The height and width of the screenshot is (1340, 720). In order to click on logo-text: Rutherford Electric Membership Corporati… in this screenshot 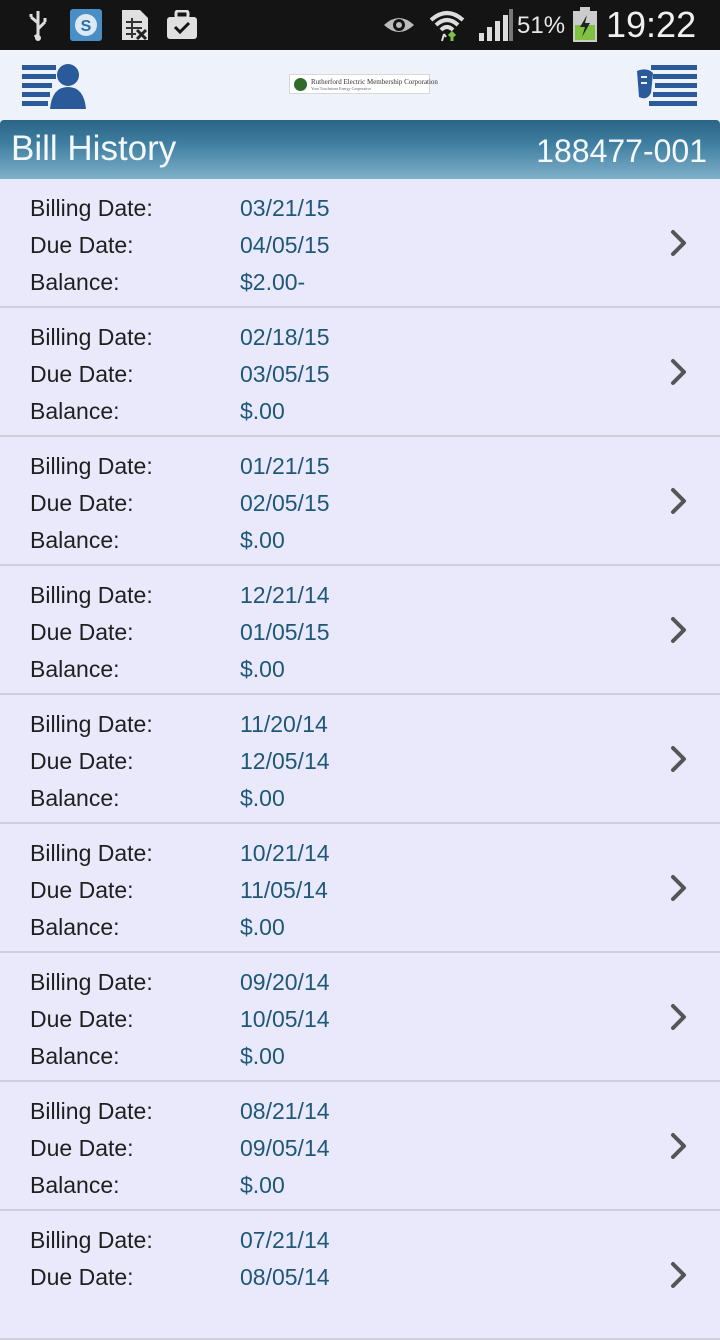, I will do `click(374, 81)`.